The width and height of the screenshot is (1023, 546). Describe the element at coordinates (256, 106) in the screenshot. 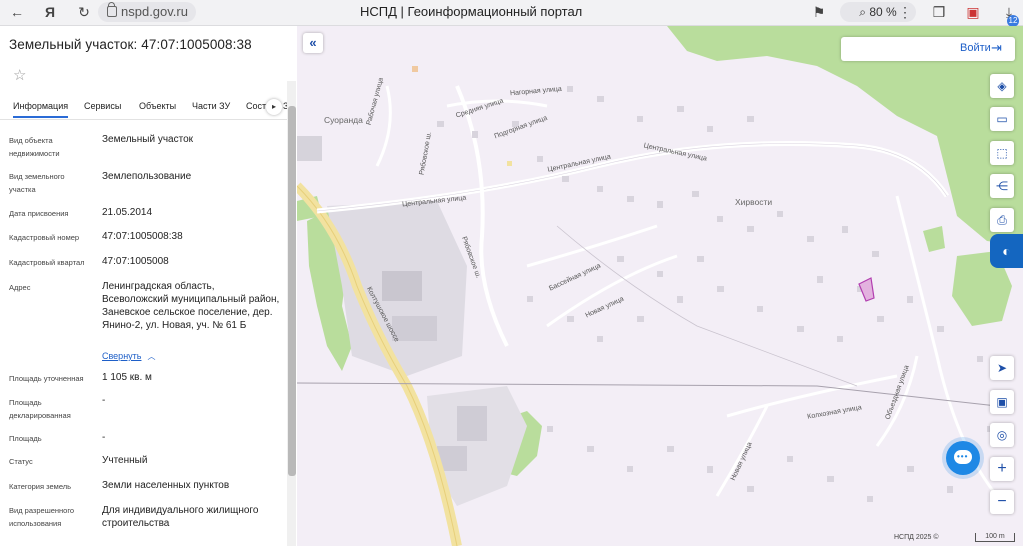

I see `tab-composition: Сост` at that location.